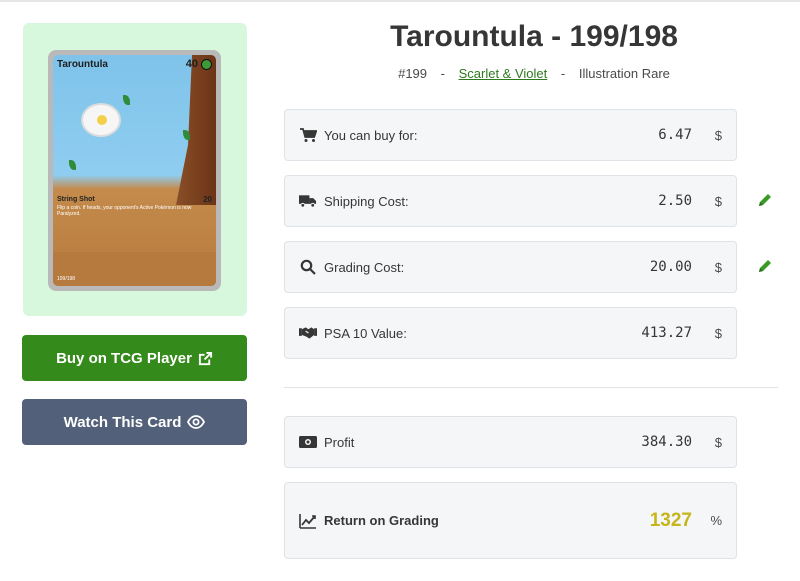 The height and width of the screenshot is (581, 800). I want to click on section-divider, so click(531, 387).